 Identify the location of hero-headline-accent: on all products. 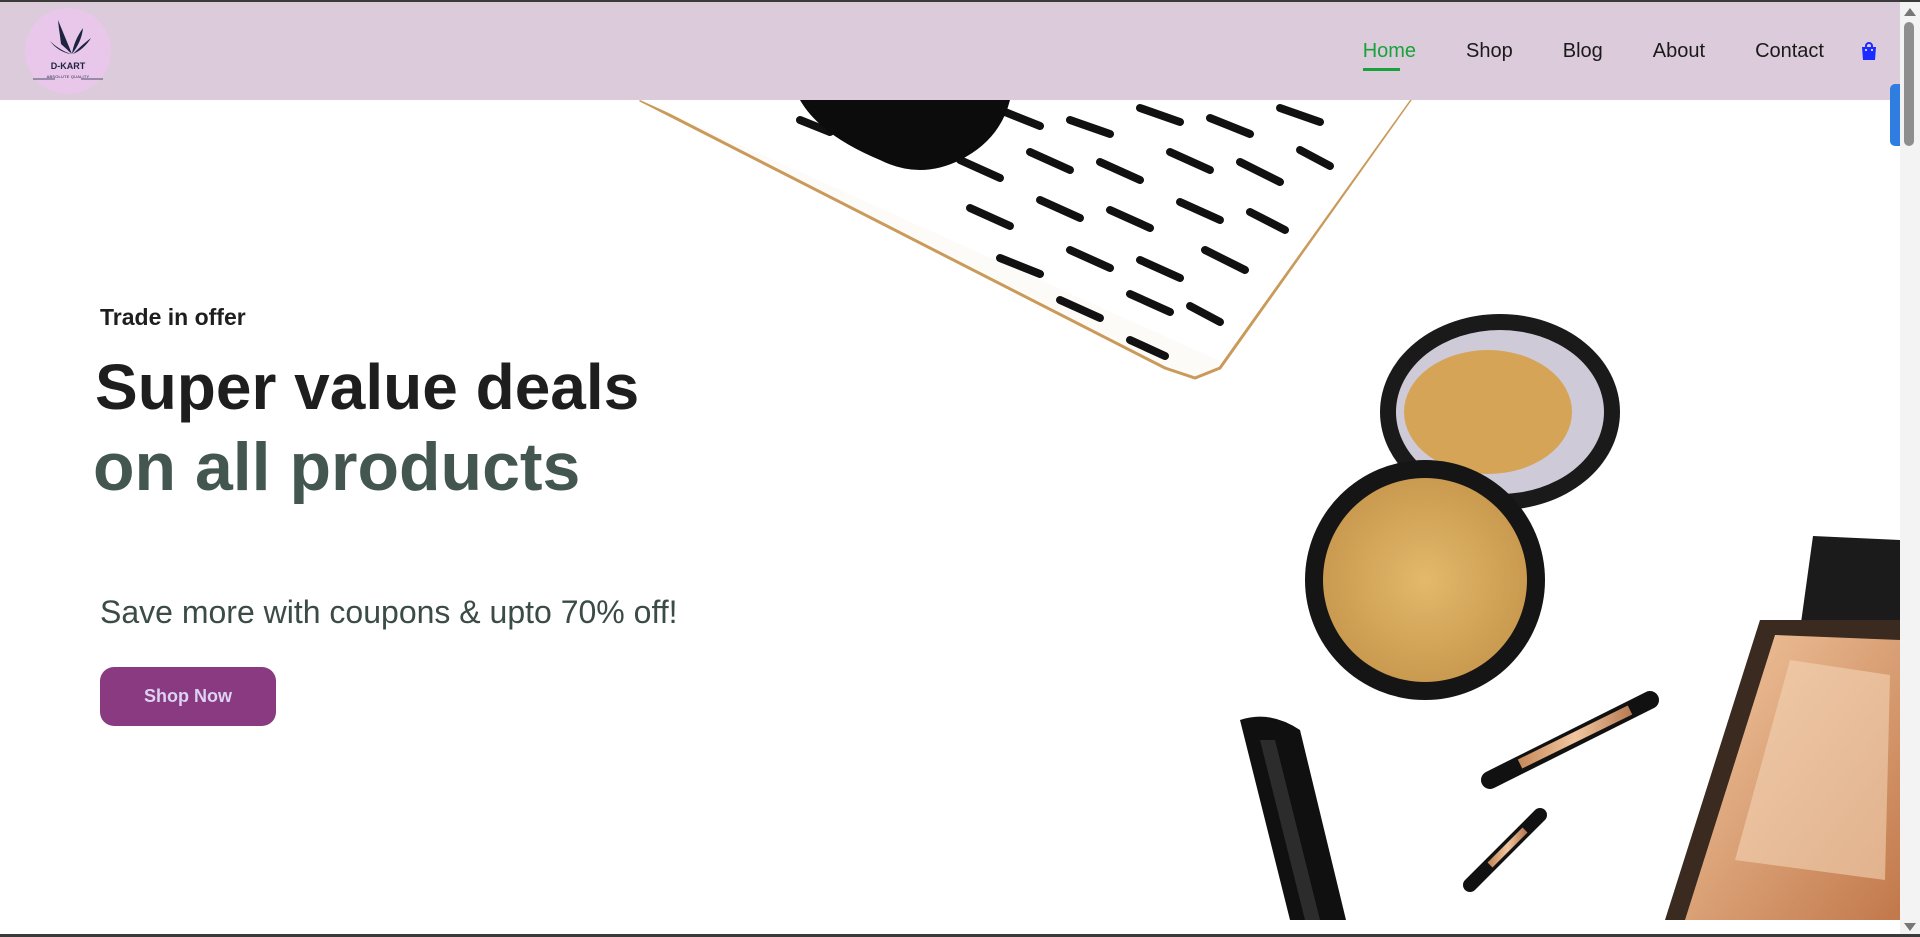
(337, 467).